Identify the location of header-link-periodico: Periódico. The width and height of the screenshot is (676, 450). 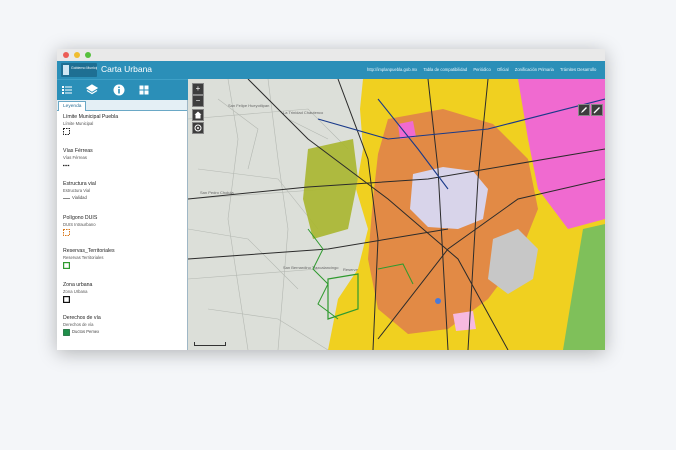
(481, 69).